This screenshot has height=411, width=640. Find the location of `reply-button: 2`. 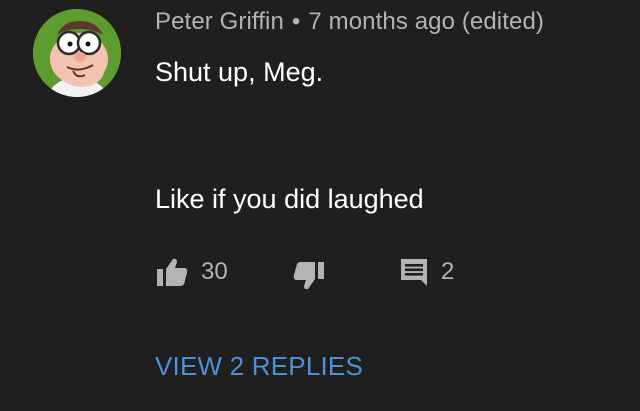

reply-button: 2 is located at coordinates (426, 272).